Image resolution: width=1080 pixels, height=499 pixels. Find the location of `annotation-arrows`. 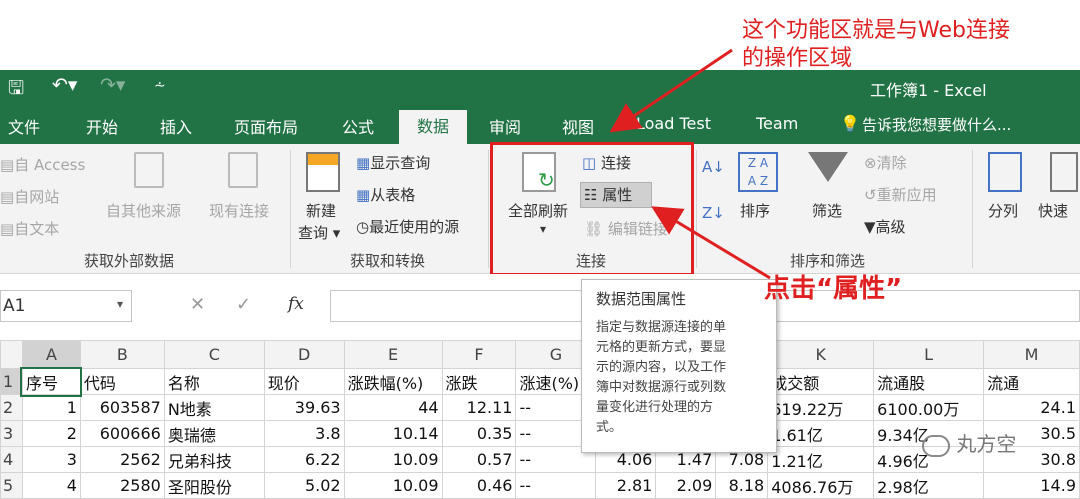

annotation-arrows is located at coordinates (690, 164).